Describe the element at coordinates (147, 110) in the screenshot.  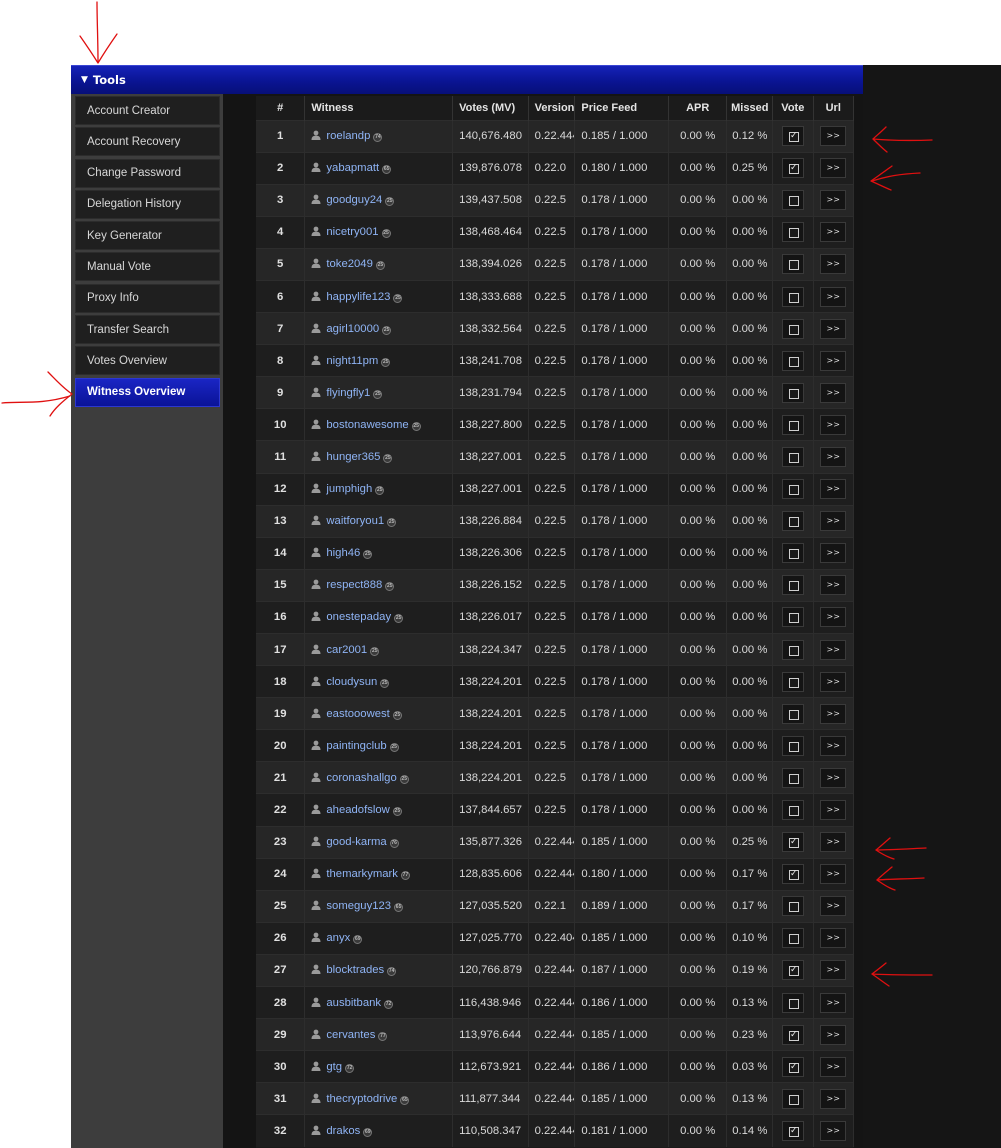
I see `sidebar-item-account-creator: Account Creator` at that location.